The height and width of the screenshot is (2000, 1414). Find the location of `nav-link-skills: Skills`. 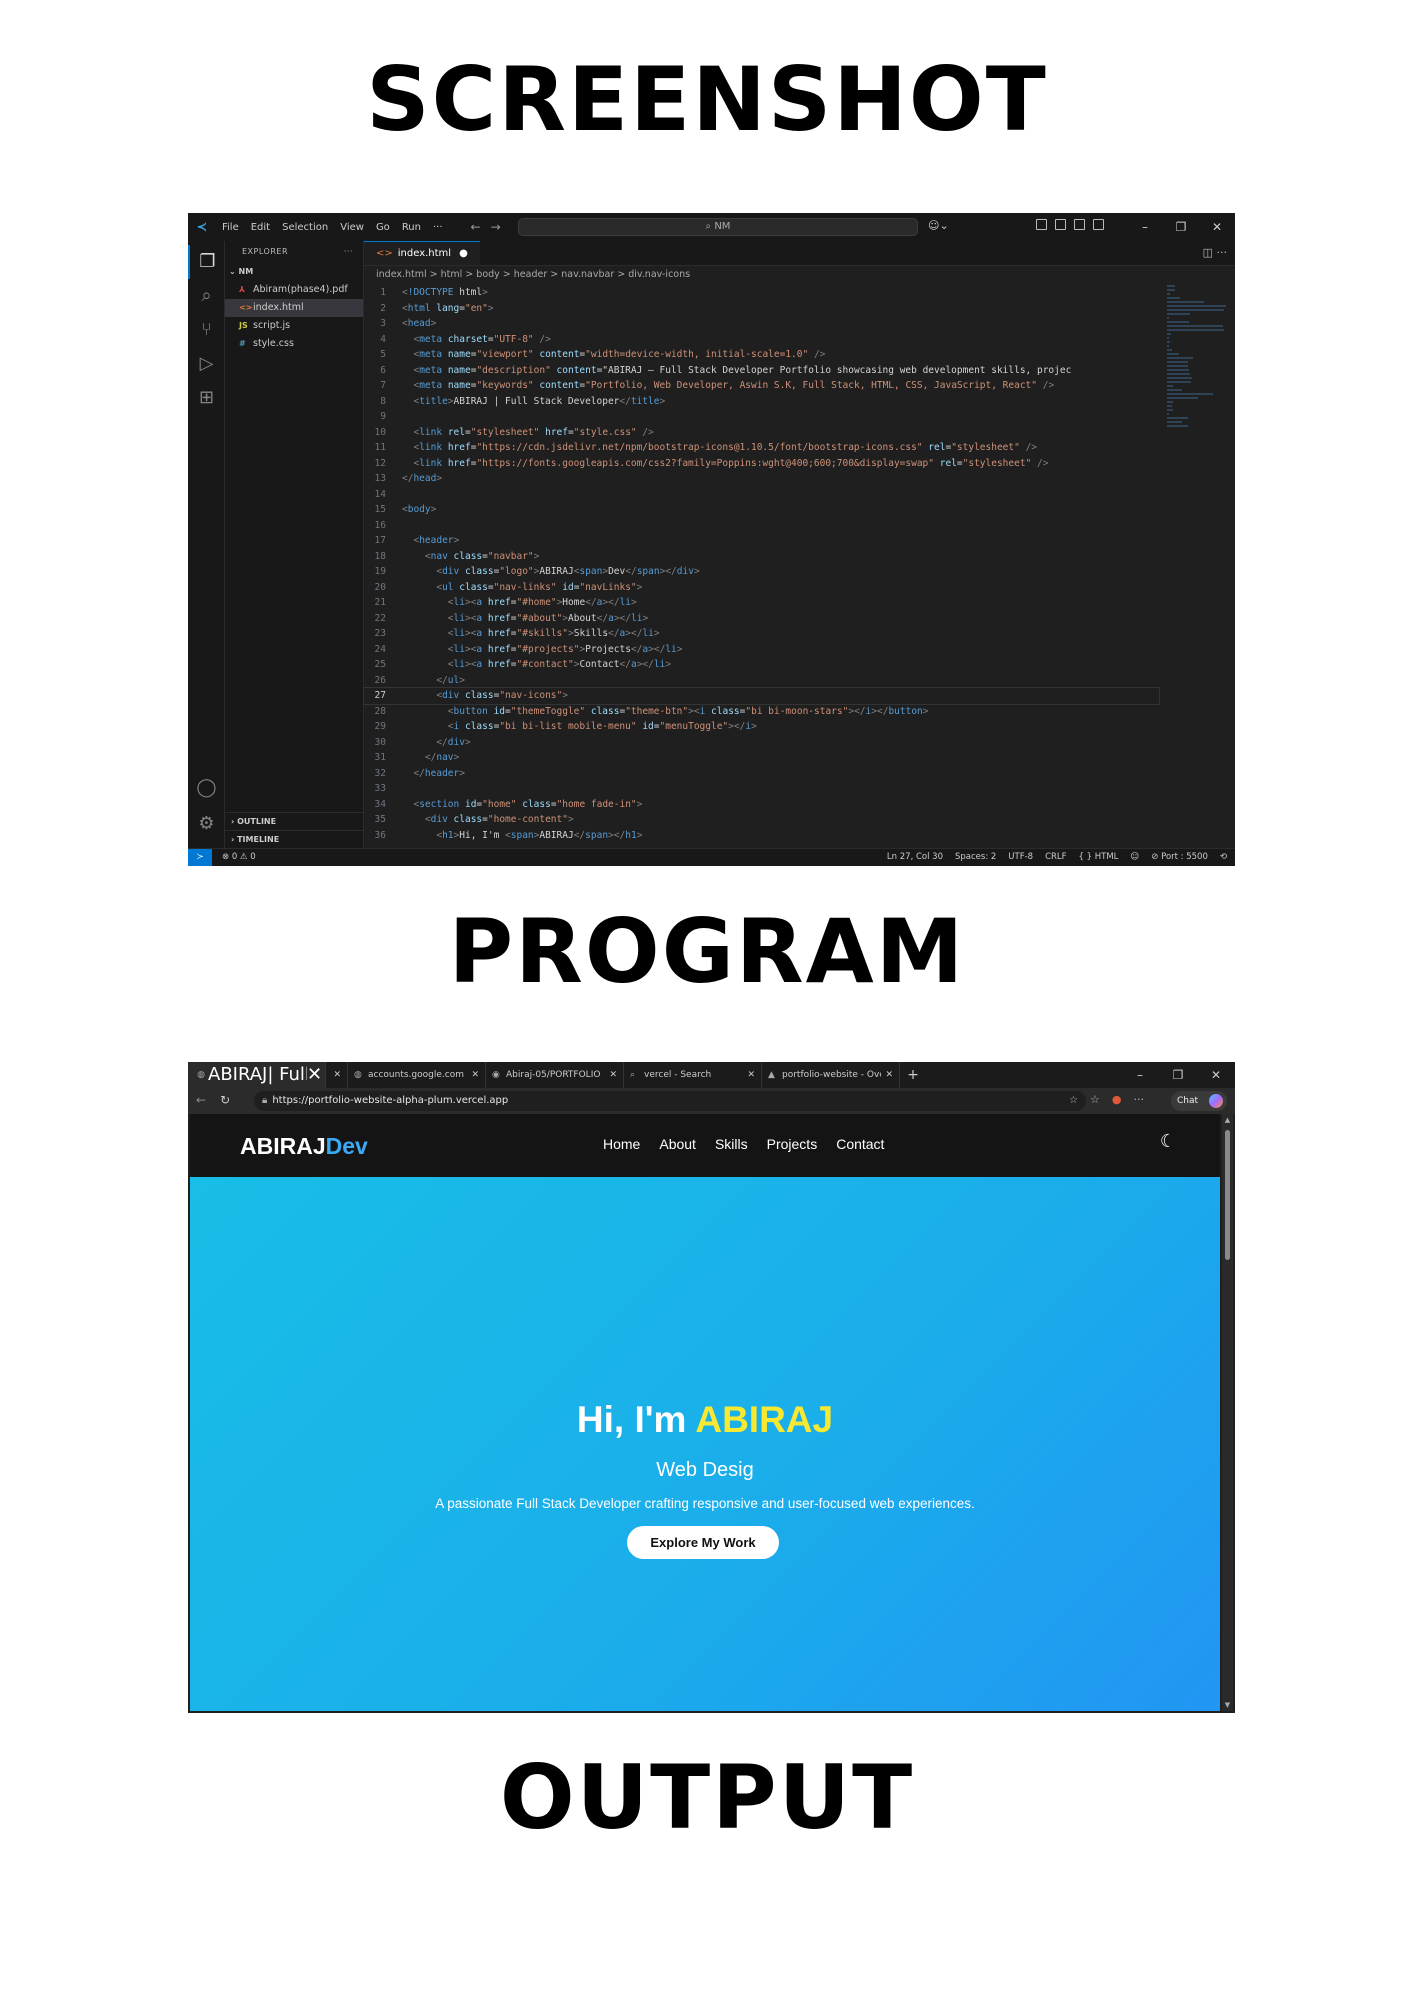

nav-link-skills: Skills is located at coordinates (731, 1144).